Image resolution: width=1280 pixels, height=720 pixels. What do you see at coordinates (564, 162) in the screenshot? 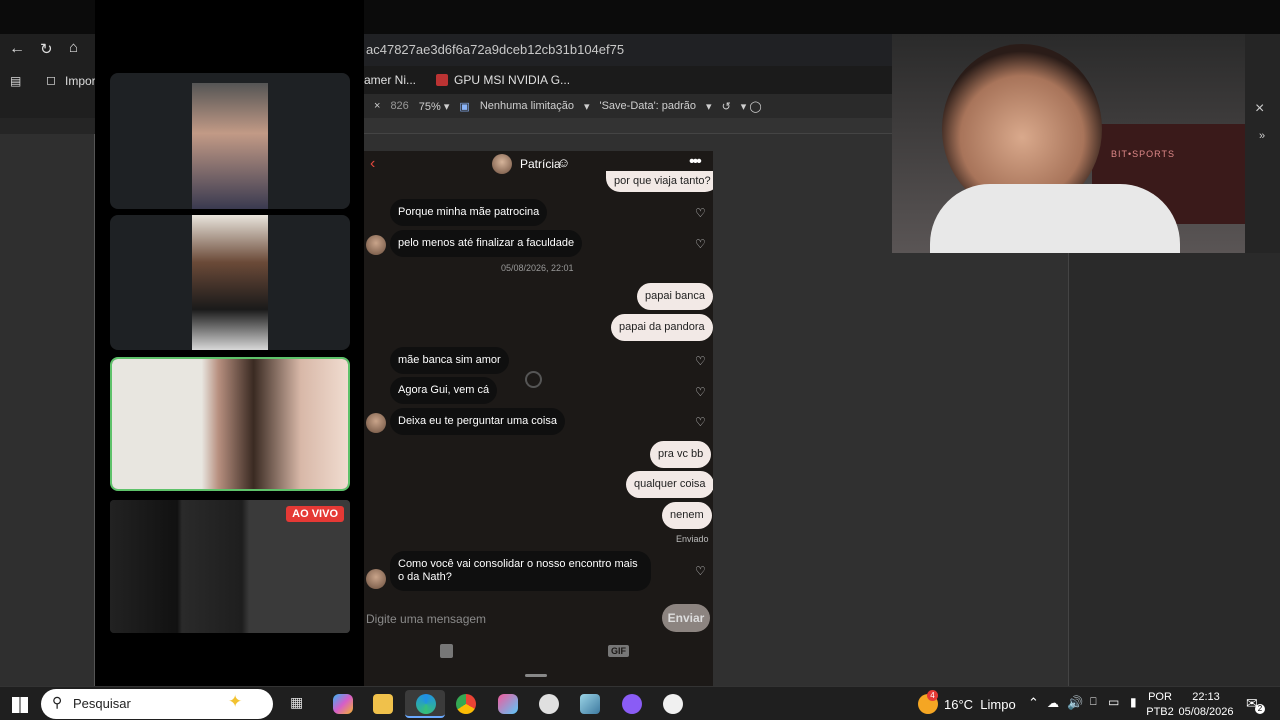
I see `verified-icon: ☺` at bounding box center [564, 162].